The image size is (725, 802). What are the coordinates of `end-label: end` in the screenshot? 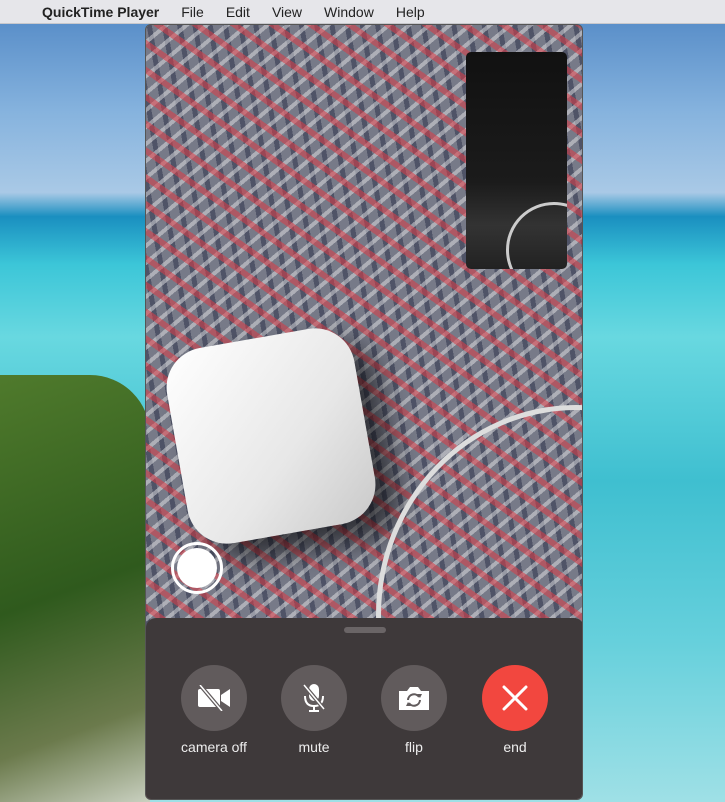 It's located at (515, 747).